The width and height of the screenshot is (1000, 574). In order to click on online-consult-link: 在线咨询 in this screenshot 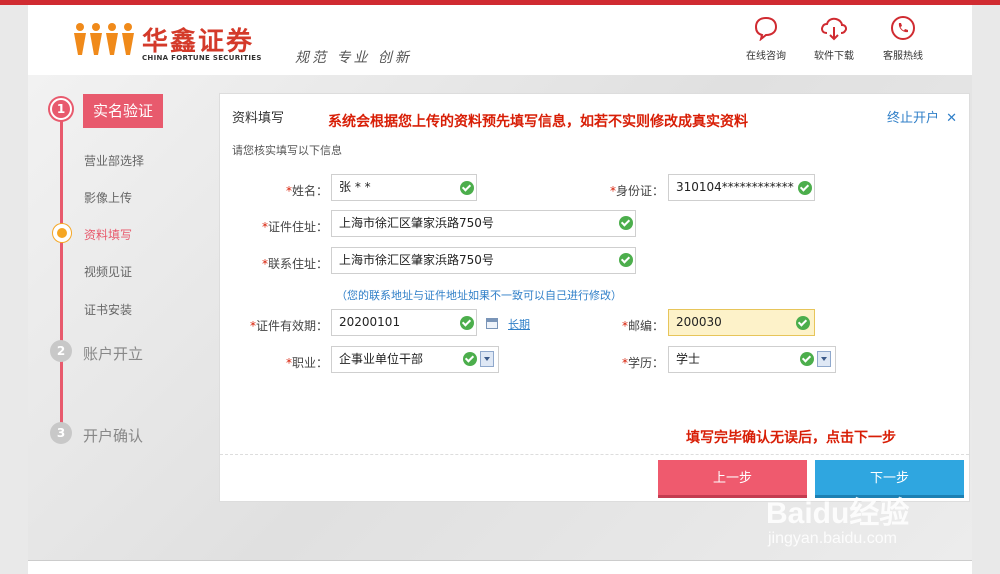, I will do `click(766, 38)`.